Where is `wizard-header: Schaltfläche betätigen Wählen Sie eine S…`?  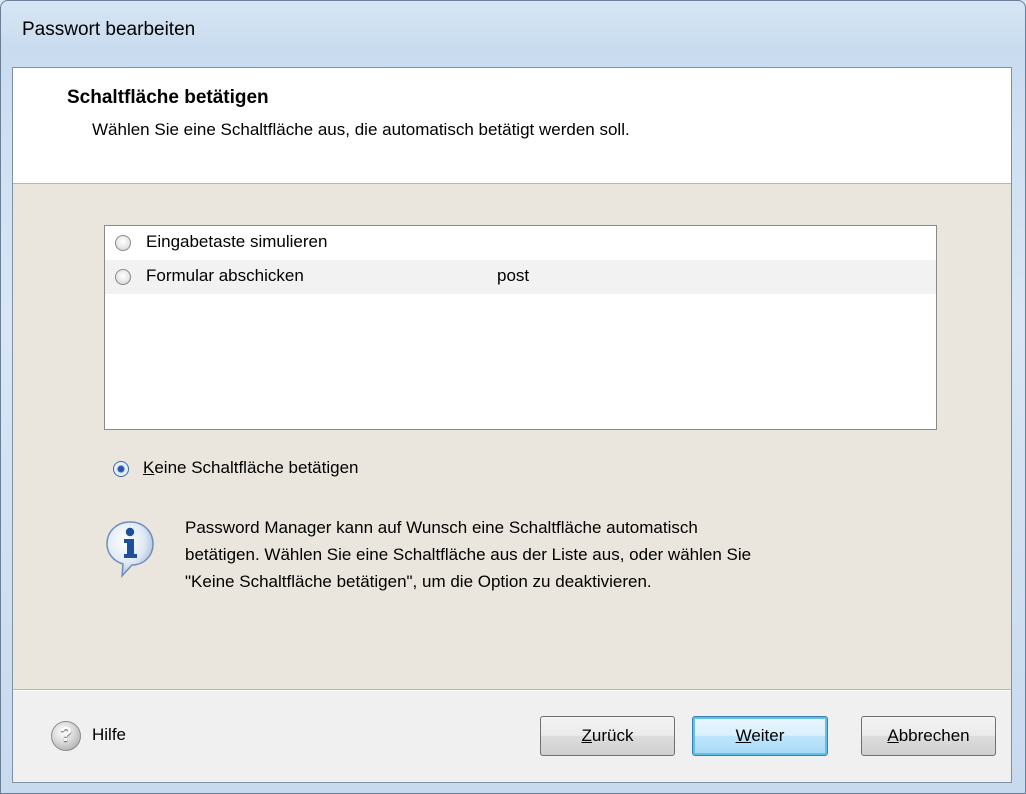
wizard-header: Schaltfläche betätigen Wählen Sie eine S… is located at coordinates (512, 126).